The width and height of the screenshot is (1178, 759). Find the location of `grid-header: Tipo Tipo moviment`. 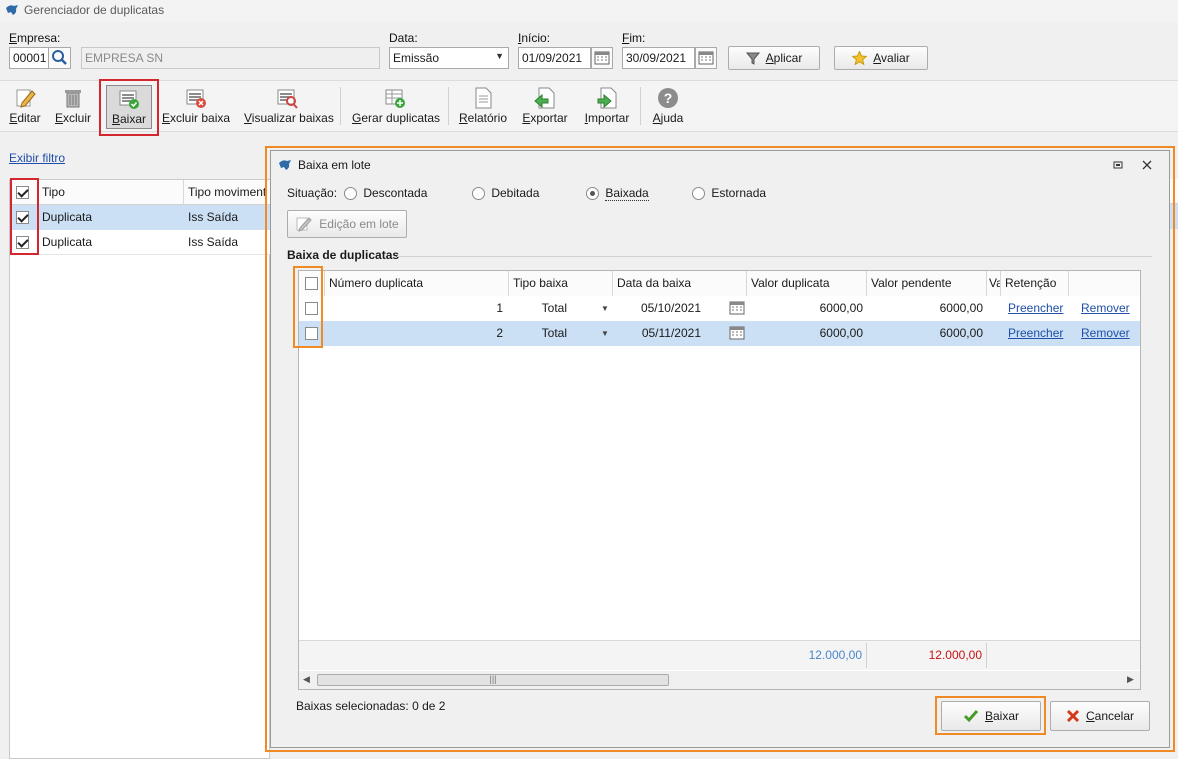

grid-header: Tipo Tipo moviment is located at coordinates (140, 192).